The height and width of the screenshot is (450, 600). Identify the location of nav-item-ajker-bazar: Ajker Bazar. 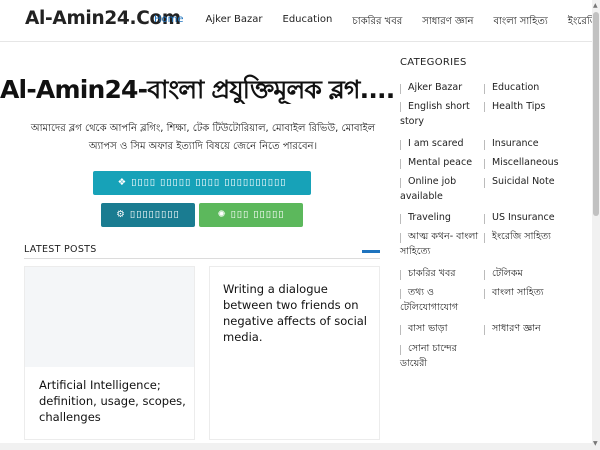
(234, 22).